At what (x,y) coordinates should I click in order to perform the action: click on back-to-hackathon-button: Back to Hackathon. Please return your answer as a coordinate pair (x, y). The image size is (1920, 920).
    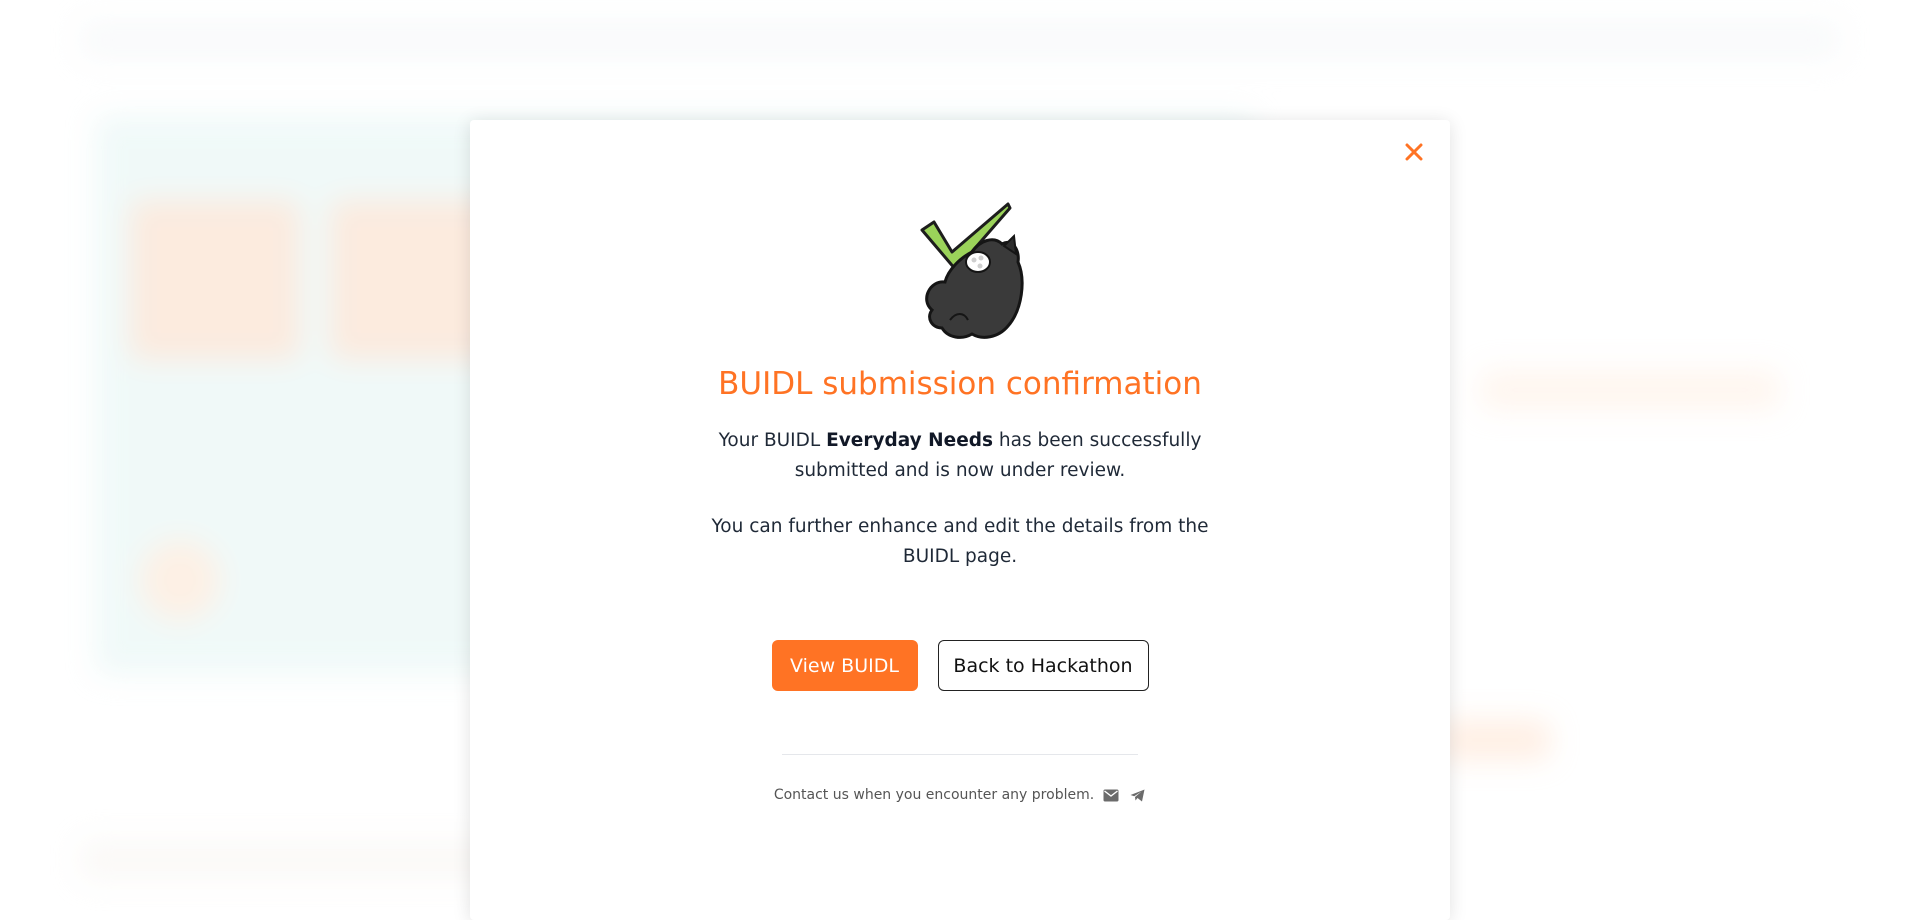
    Looking at the image, I should click on (1043, 665).